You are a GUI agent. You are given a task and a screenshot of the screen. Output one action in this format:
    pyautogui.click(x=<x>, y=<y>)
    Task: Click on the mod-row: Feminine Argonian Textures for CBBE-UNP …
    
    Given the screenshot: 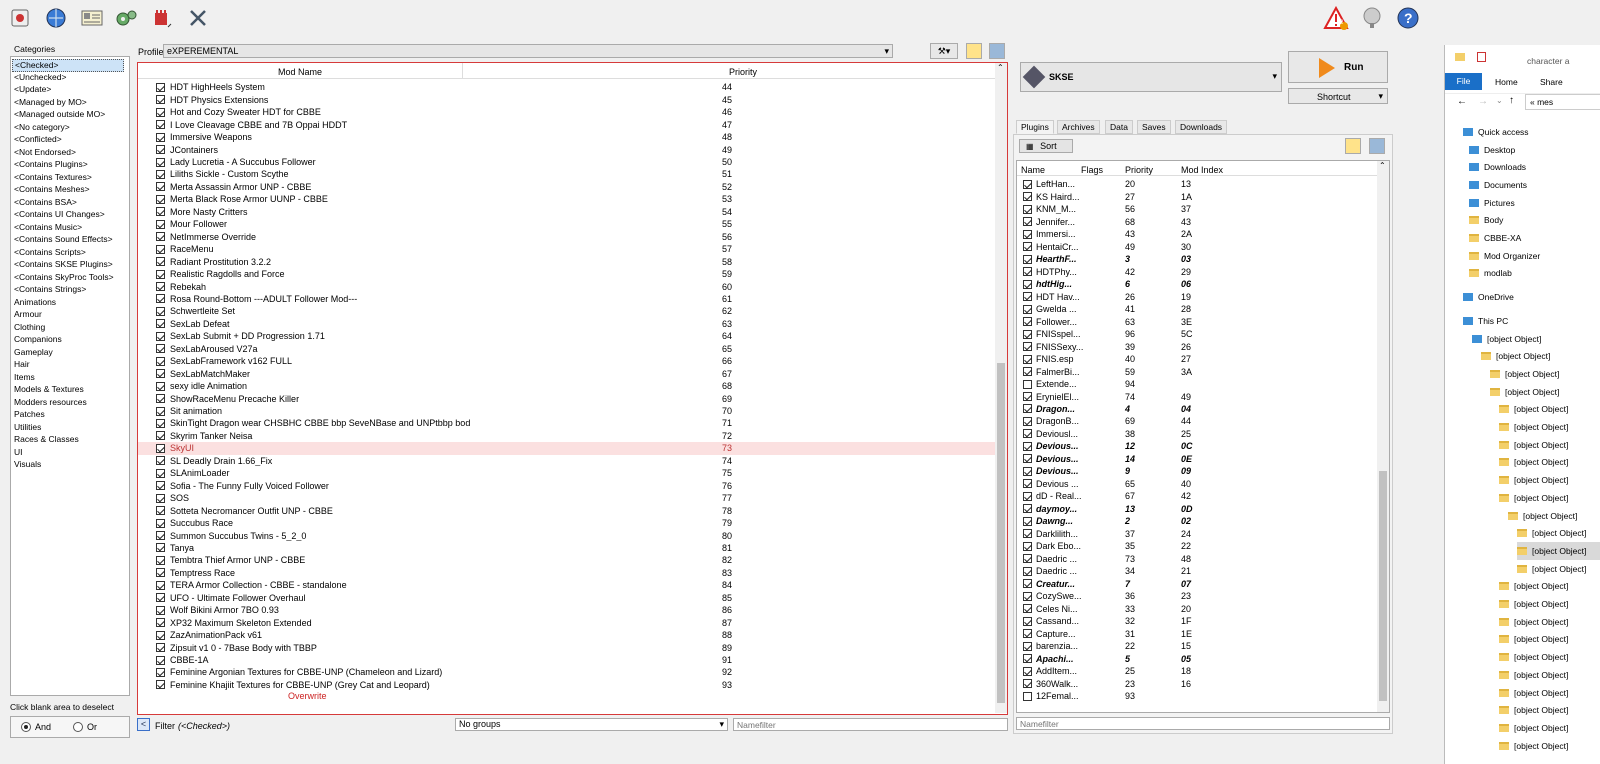 What is the action you would take?
    pyautogui.click(x=566, y=672)
    